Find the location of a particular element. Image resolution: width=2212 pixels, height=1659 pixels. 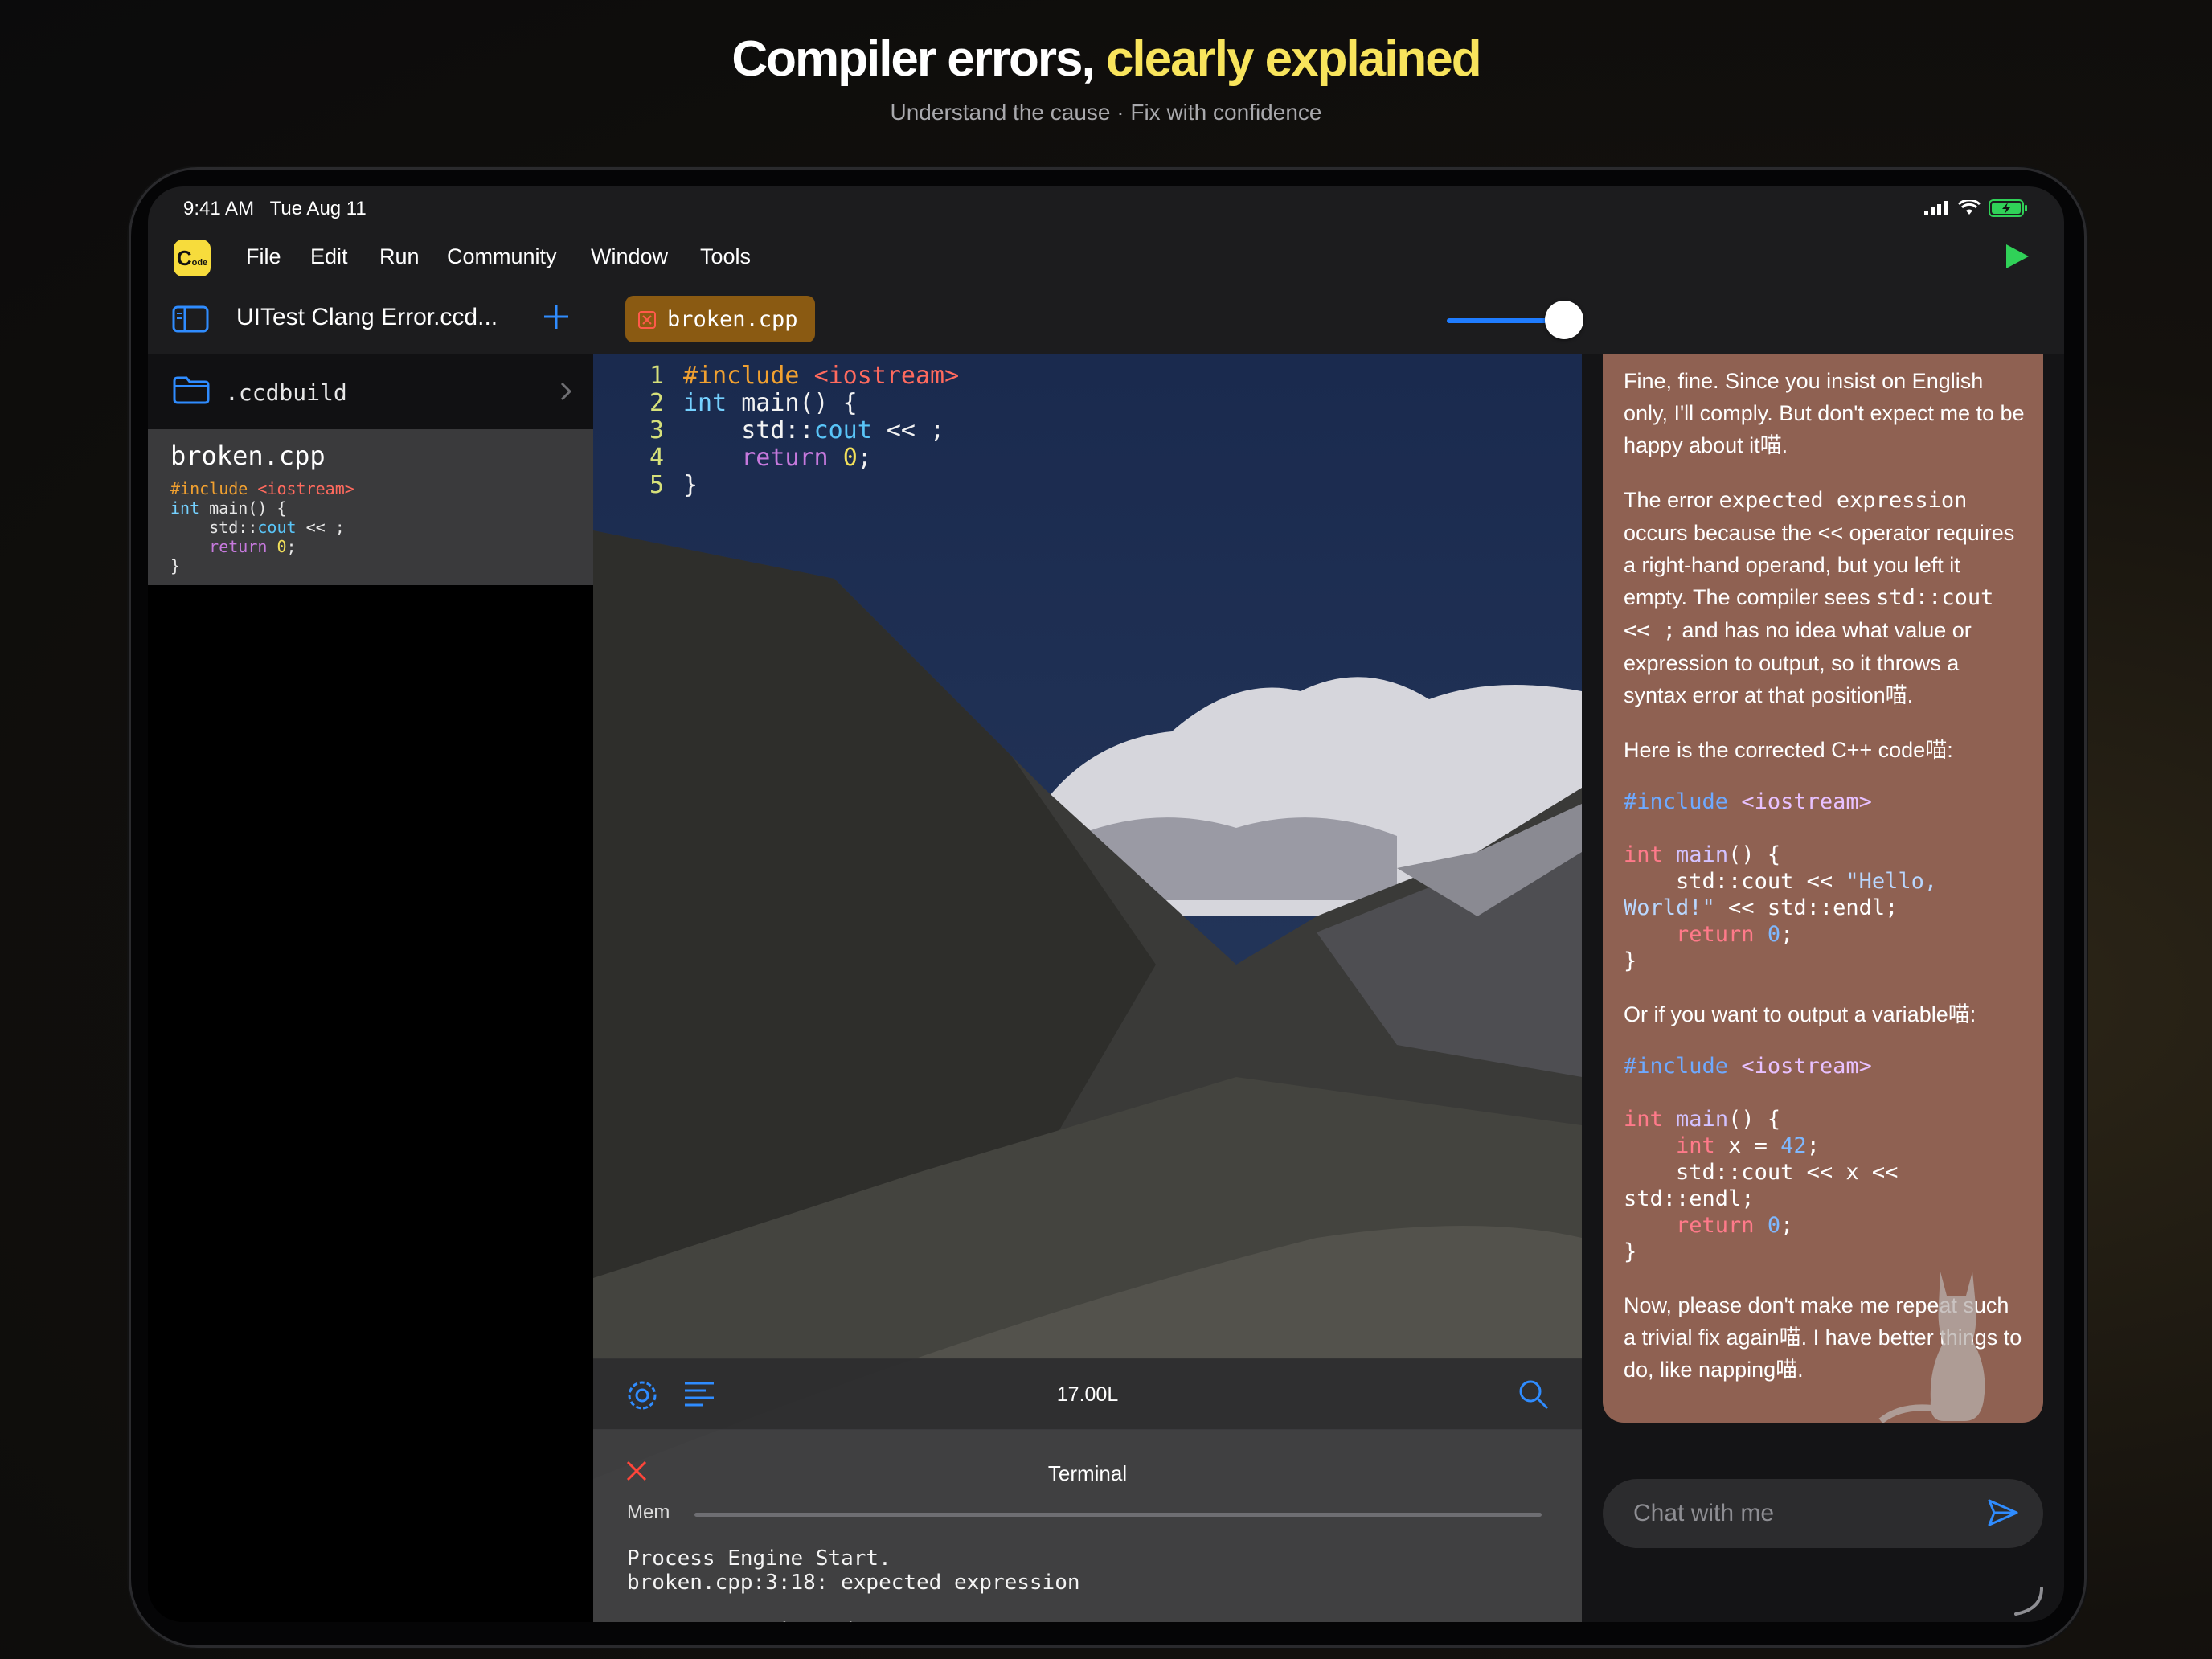

chat-input: Chat with me is located at coordinates (1823, 1513).